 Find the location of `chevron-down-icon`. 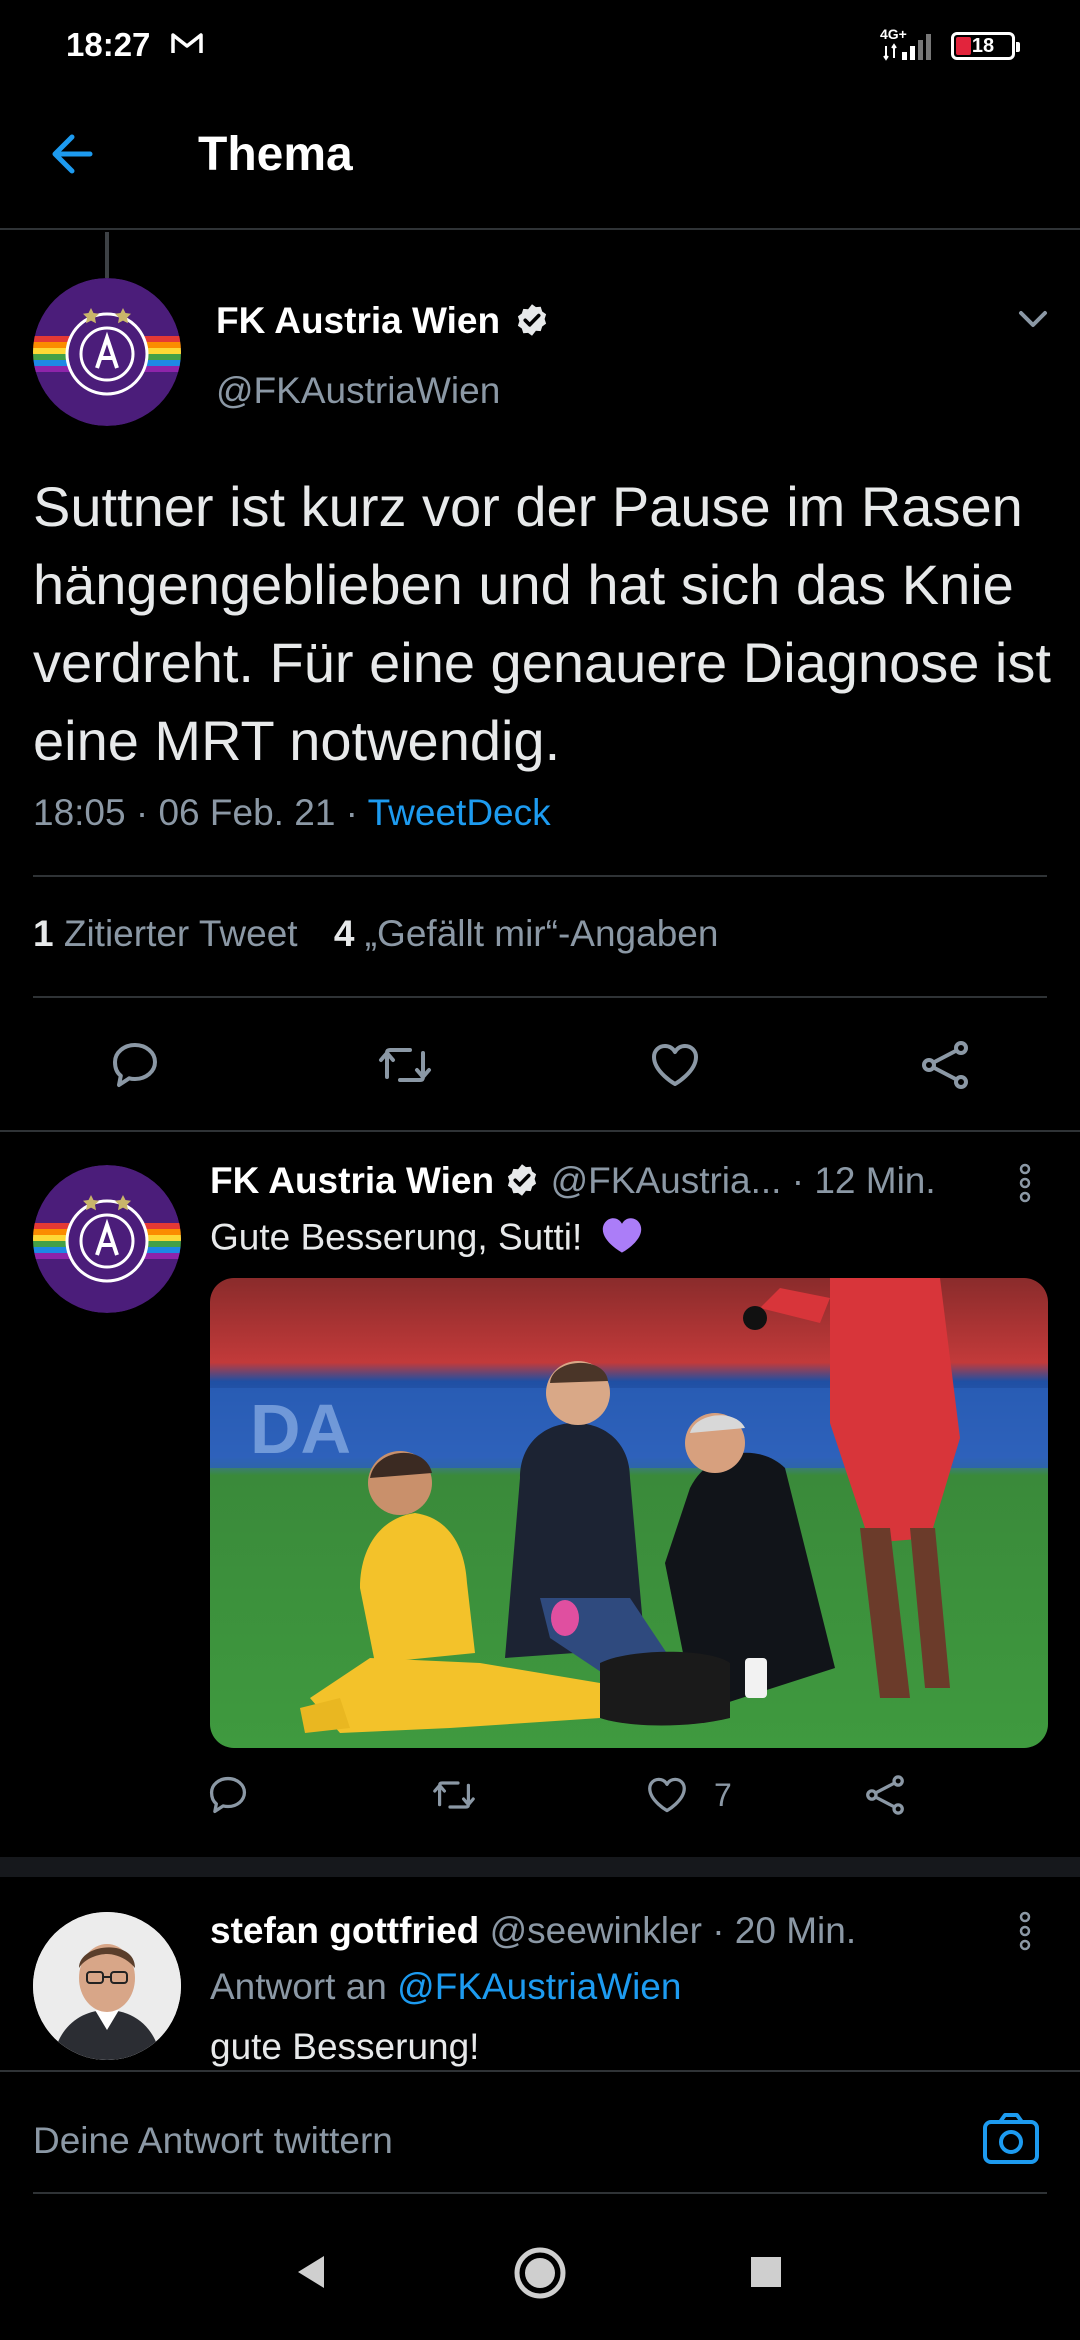

chevron-down-icon is located at coordinates (1033, 319).